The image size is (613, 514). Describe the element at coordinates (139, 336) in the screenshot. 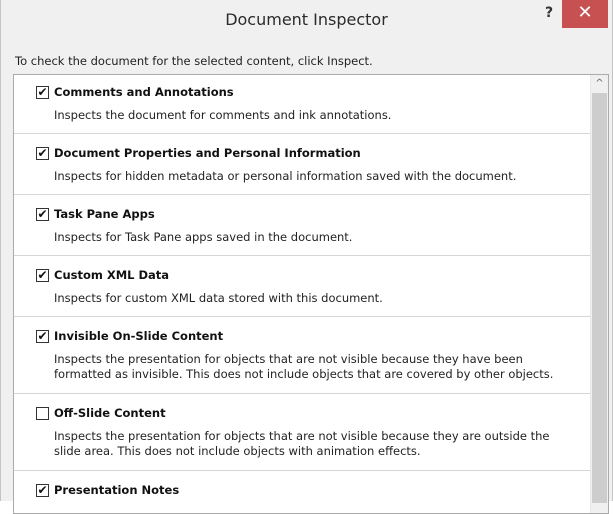

I see `item-title: Invisible On-Slide Content` at that location.